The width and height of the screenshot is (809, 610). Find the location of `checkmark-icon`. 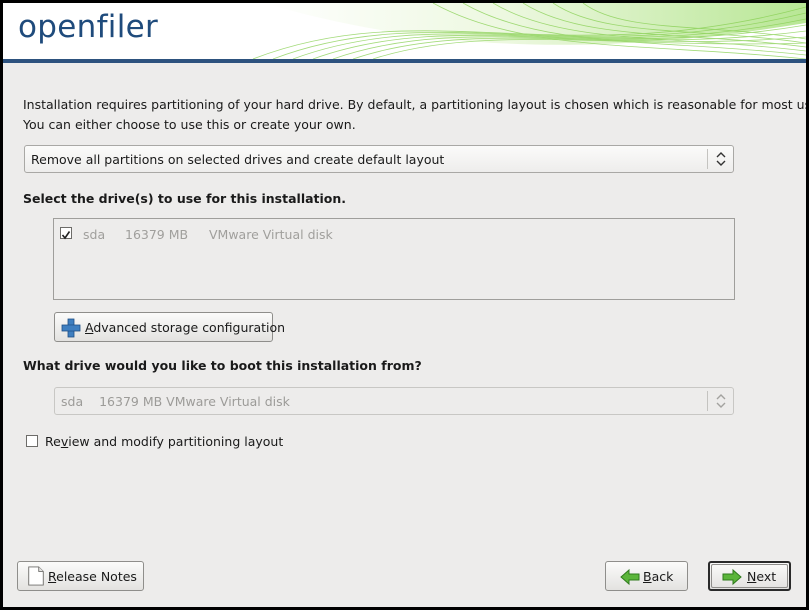

checkmark-icon is located at coordinates (66, 235).